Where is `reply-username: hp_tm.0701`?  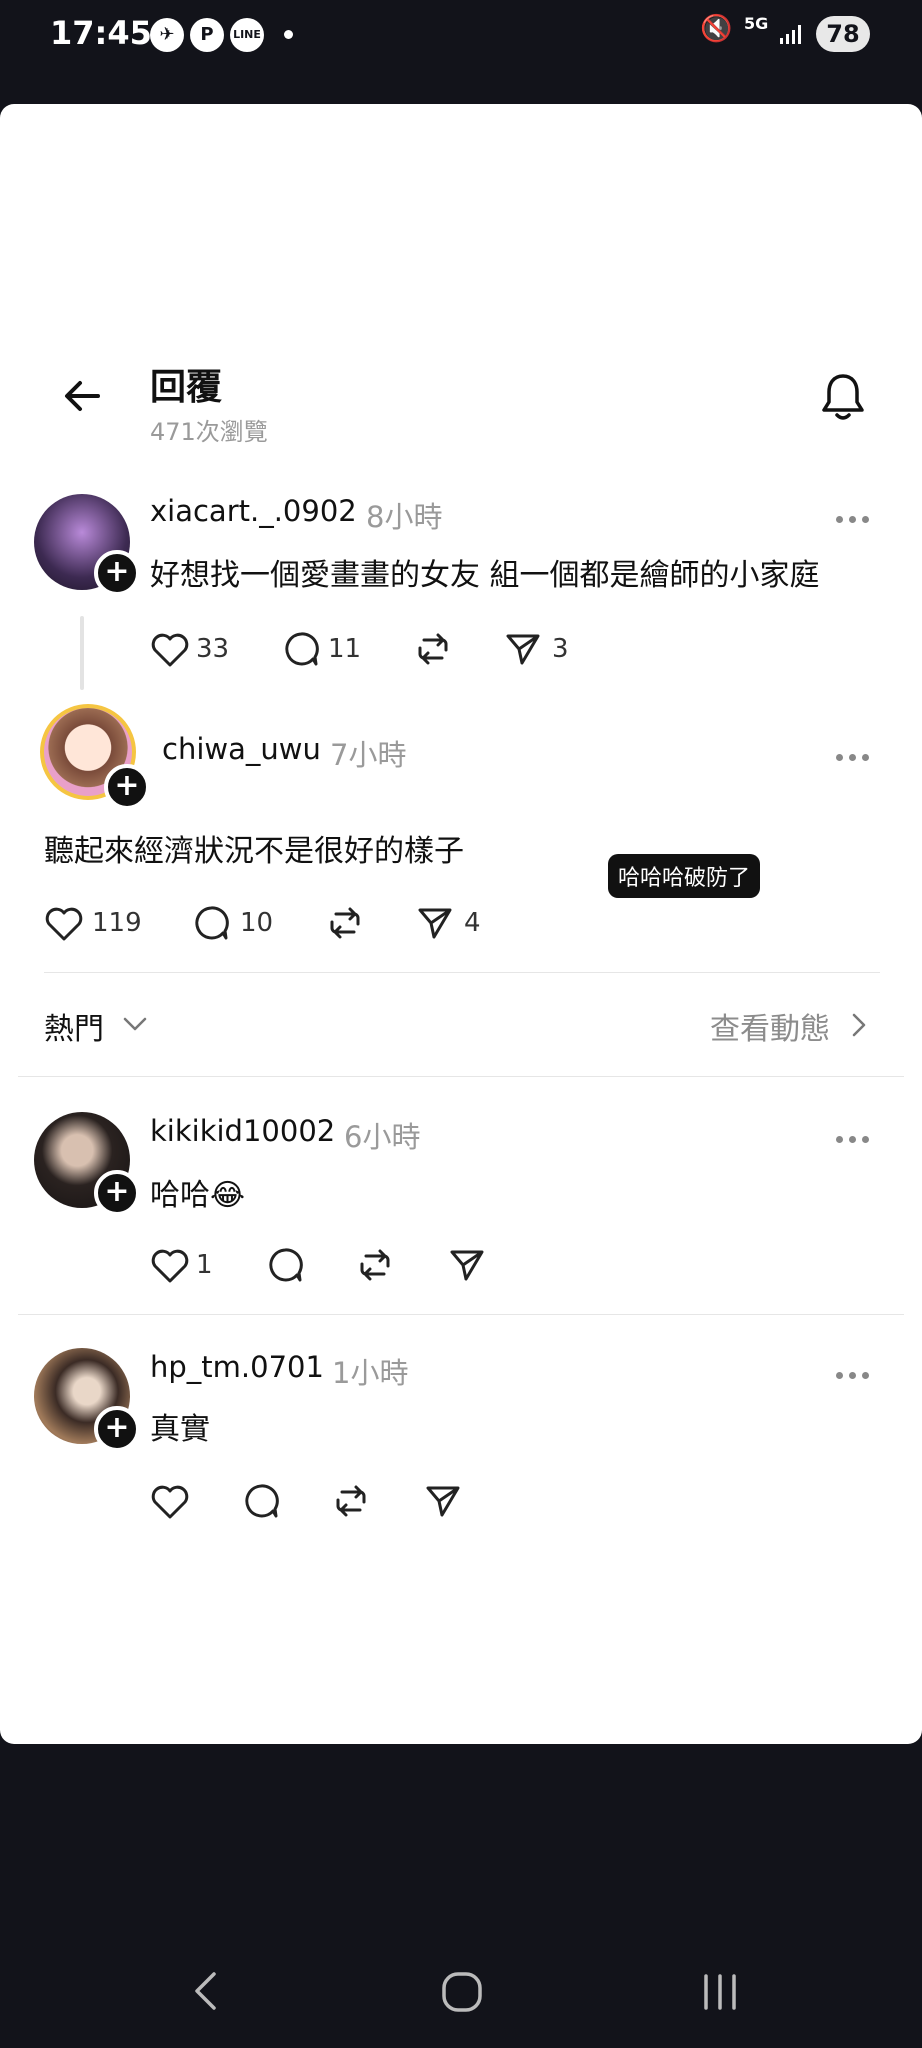
reply-username: hp_tm.0701 is located at coordinates (237, 1367).